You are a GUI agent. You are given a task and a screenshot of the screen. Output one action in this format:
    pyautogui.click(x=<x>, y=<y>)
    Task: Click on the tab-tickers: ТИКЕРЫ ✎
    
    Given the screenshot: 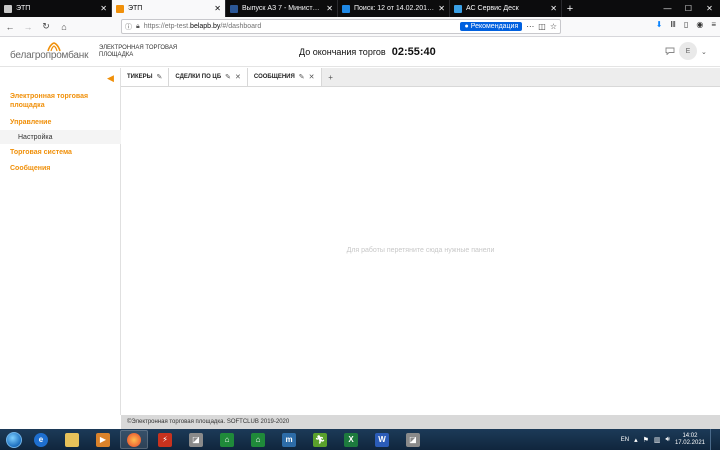 What is the action you would take?
    pyautogui.click(x=145, y=77)
    